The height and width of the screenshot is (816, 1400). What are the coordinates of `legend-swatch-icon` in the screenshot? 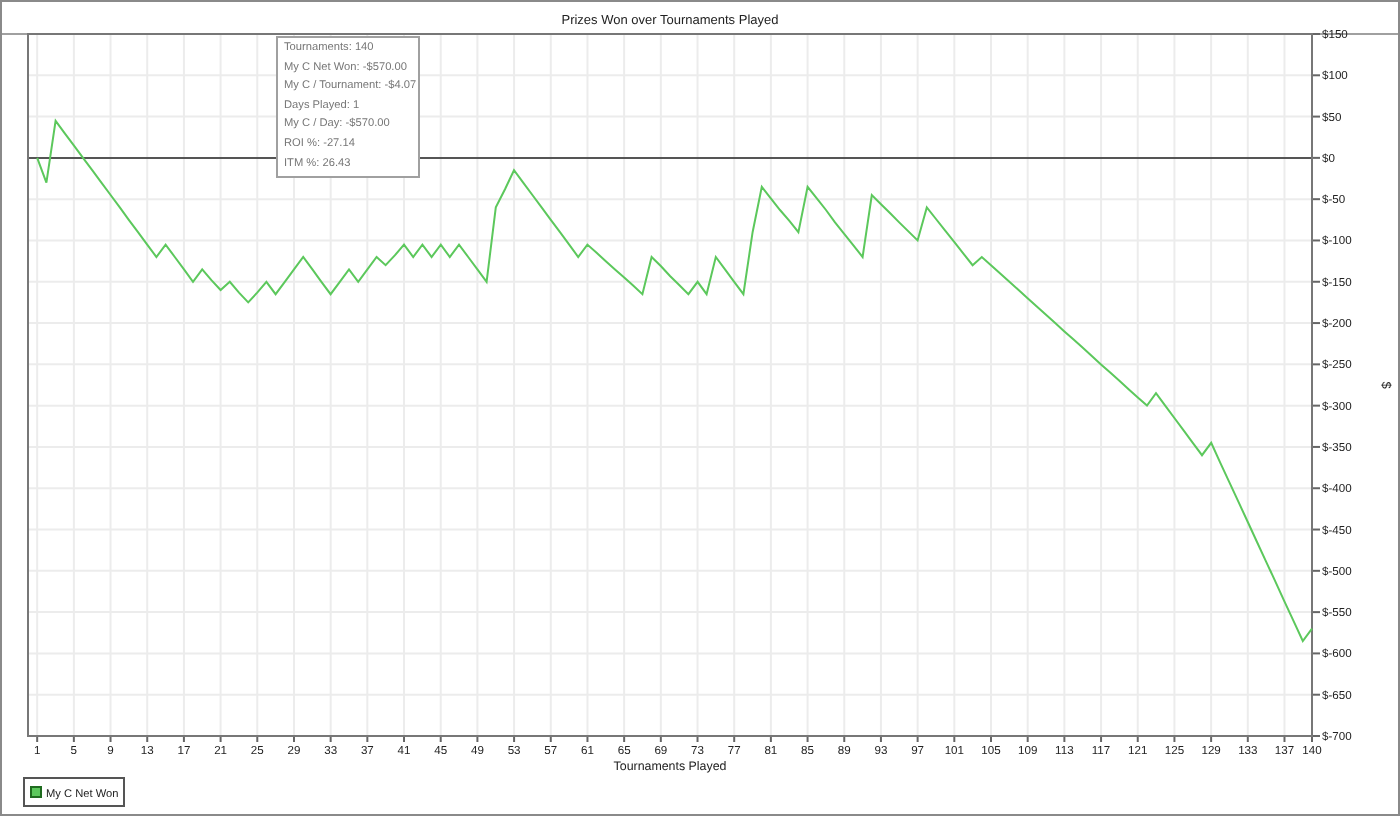 It's located at (36, 792).